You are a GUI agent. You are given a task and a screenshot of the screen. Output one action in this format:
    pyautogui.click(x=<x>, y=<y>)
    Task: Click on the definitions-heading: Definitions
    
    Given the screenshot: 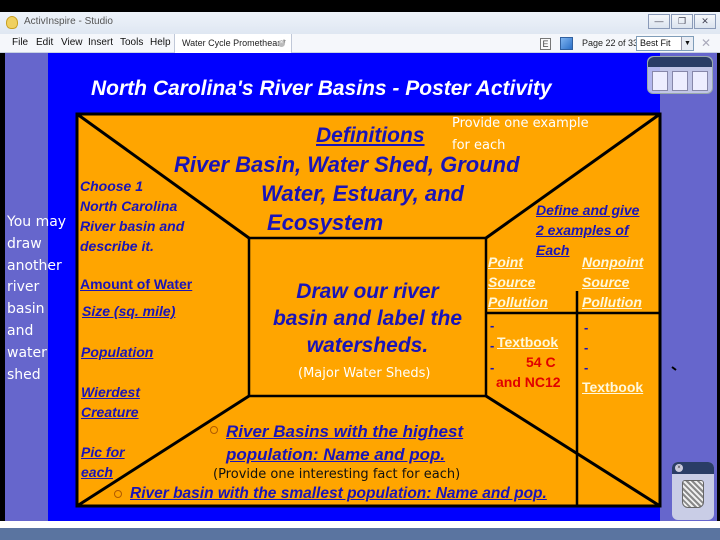 What is the action you would take?
    pyautogui.click(x=370, y=135)
    